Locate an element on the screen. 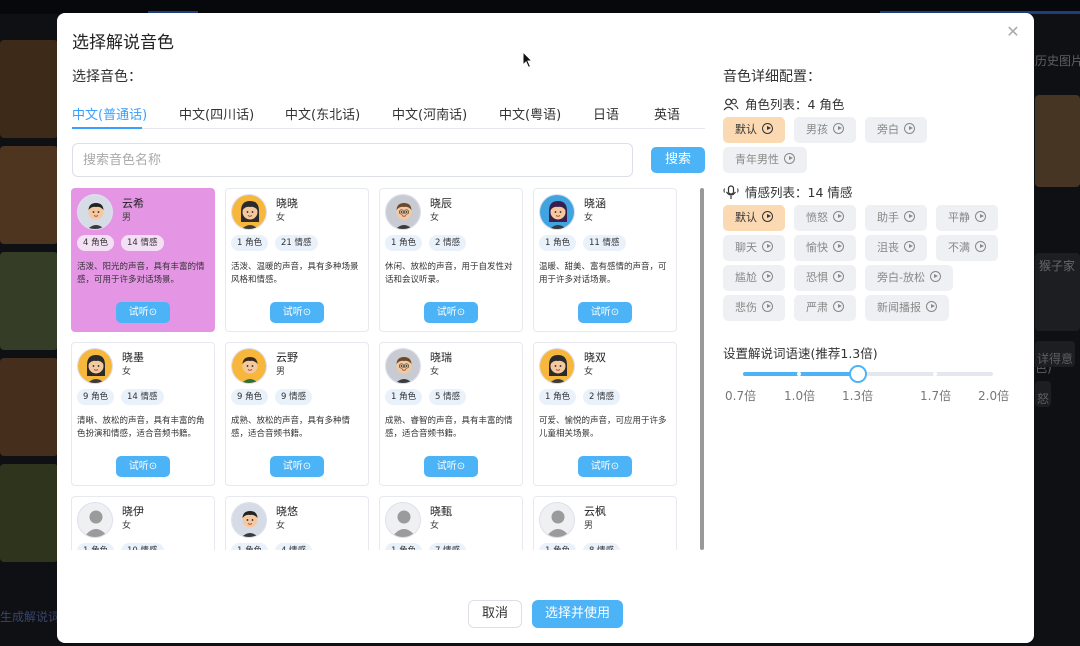  voice-list-scrollbar is located at coordinates (702, 369).